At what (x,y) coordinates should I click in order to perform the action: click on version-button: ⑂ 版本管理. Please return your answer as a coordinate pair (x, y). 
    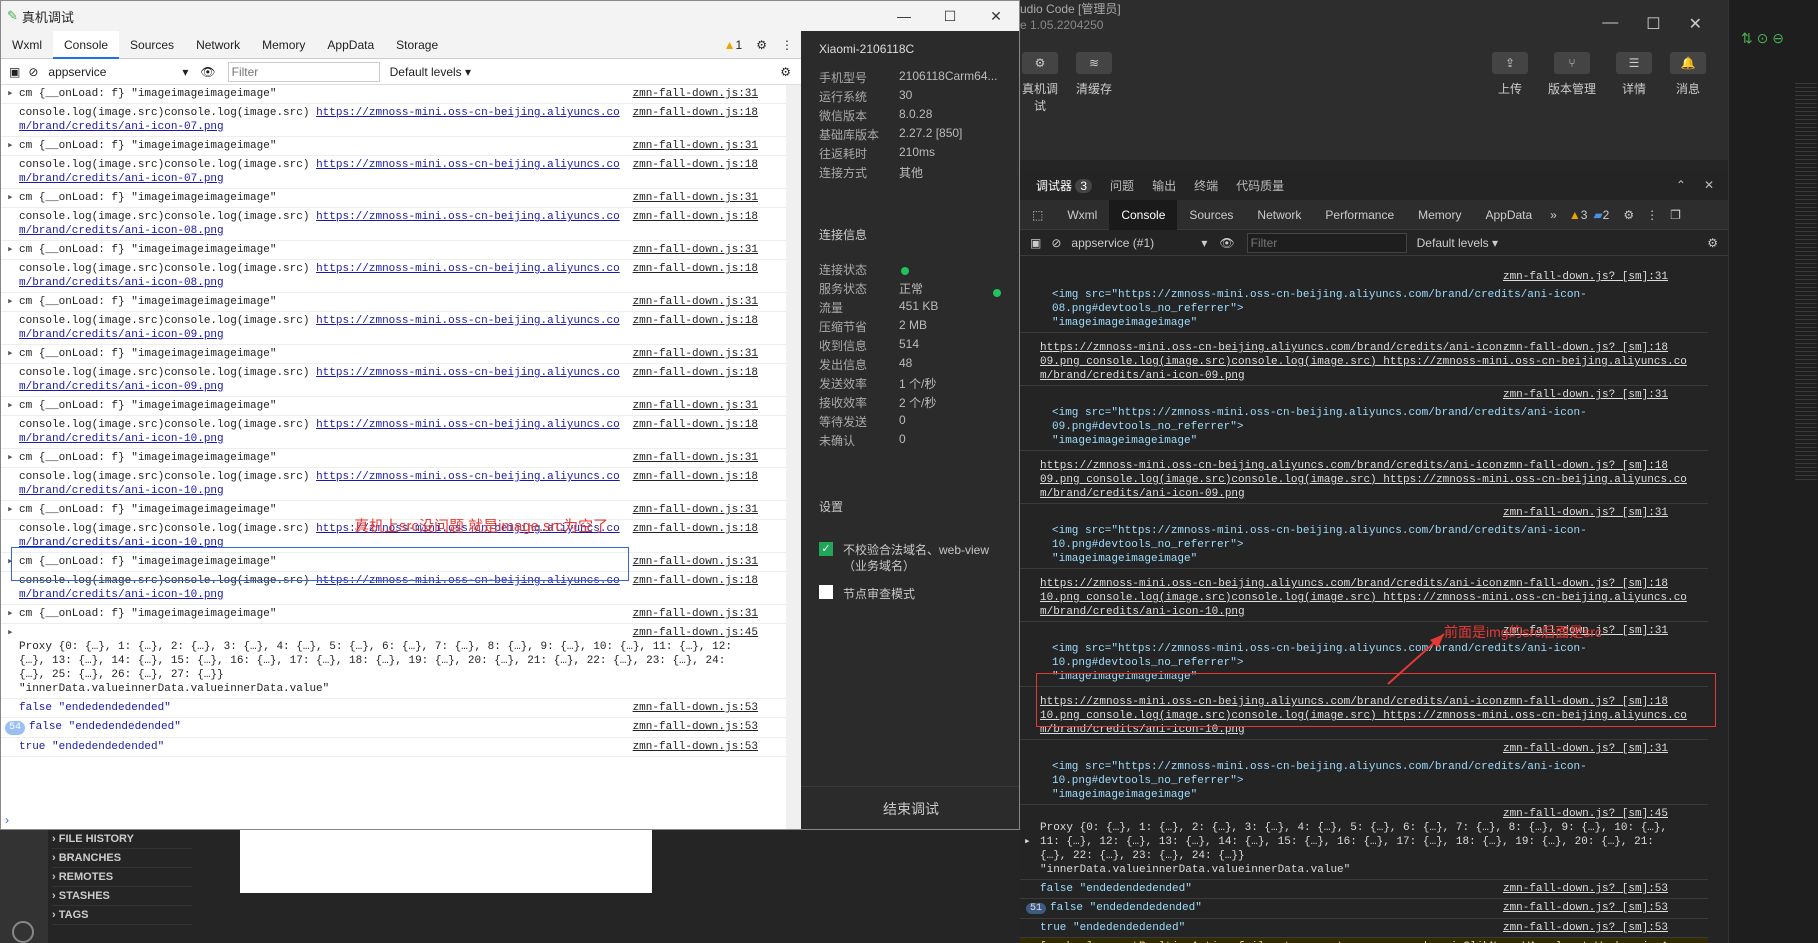
    Looking at the image, I should click on (1572, 74).